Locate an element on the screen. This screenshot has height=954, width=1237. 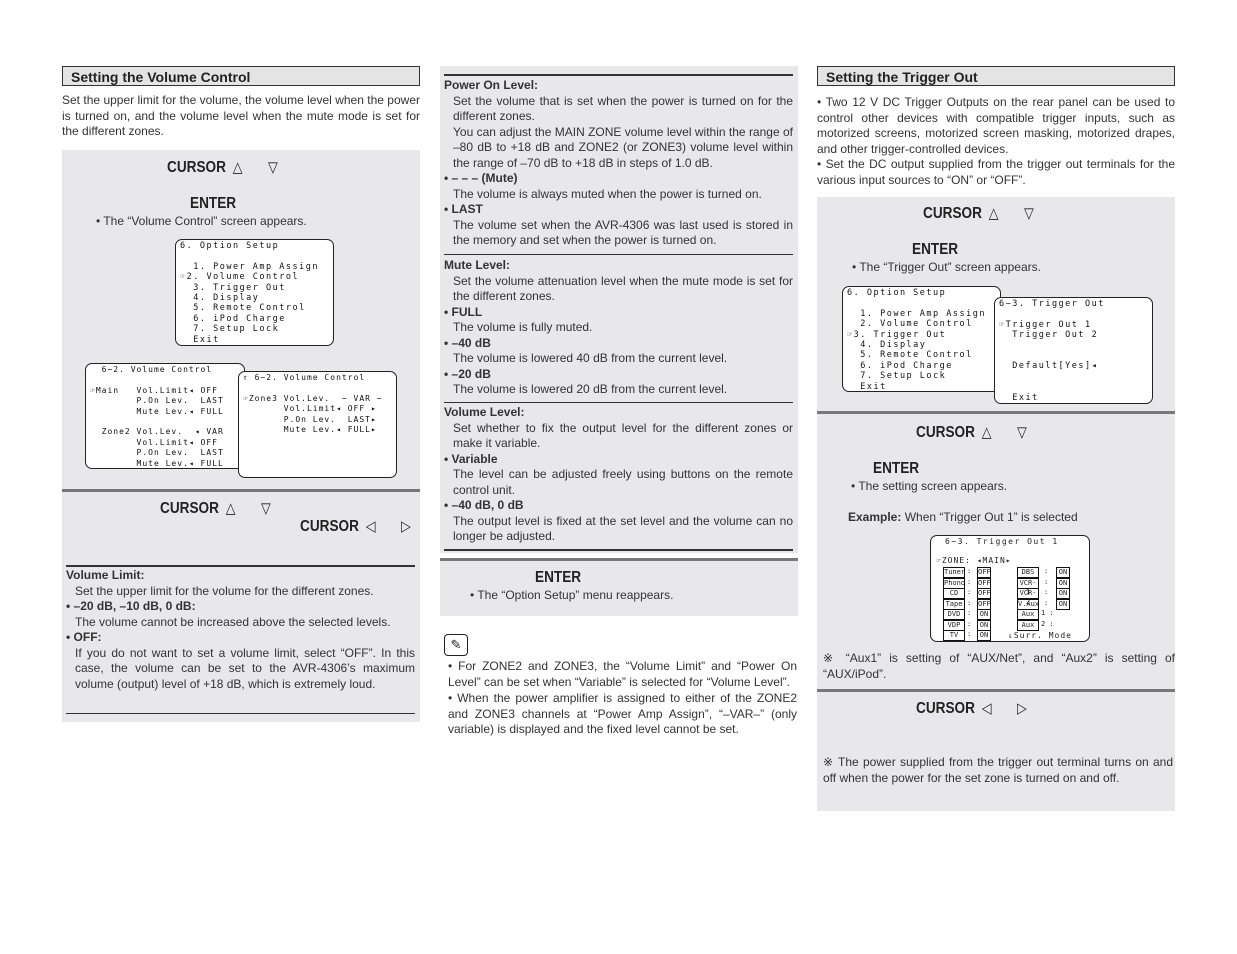
step-note: • The “Trigger Out” screen appears. is located at coordinates (946, 267).